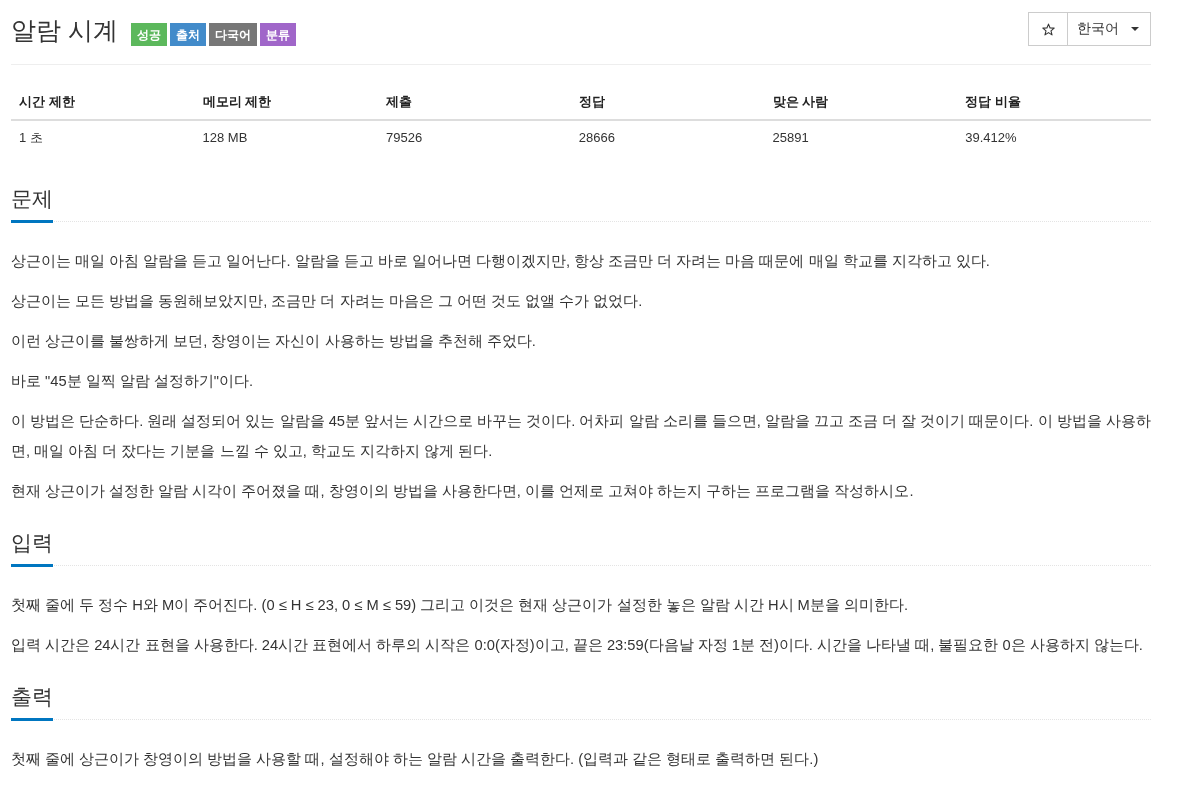 This screenshot has height=788, width=1179. What do you see at coordinates (286, 137) in the screenshot?
I see `table-cell: 128 MB` at bounding box center [286, 137].